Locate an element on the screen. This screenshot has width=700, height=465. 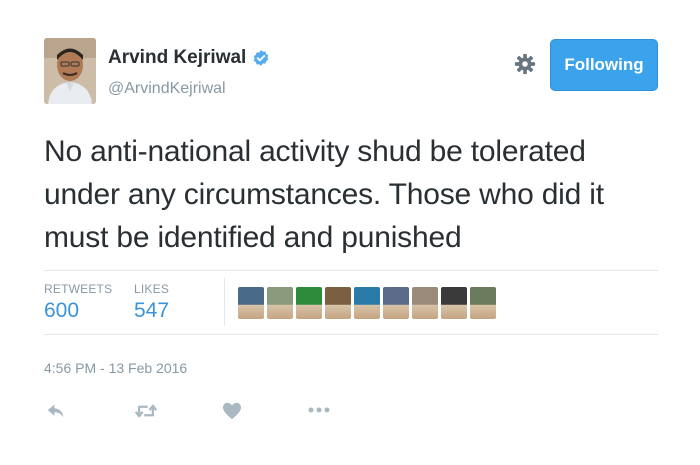
following-button: Following is located at coordinates (604, 65).